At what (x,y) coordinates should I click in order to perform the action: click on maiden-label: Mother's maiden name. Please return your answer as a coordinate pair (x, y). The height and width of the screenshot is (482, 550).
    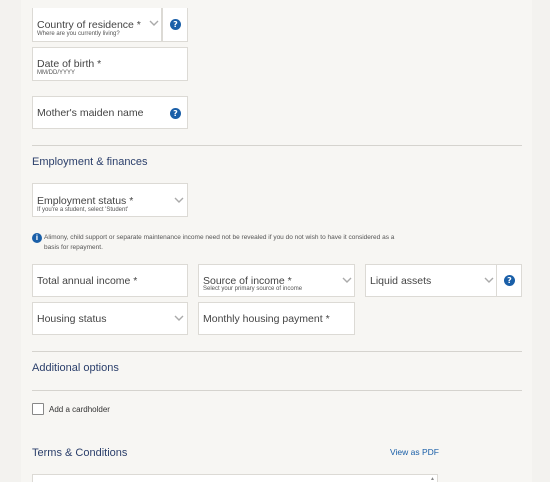
    Looking at the image, I should click on (90, 113).